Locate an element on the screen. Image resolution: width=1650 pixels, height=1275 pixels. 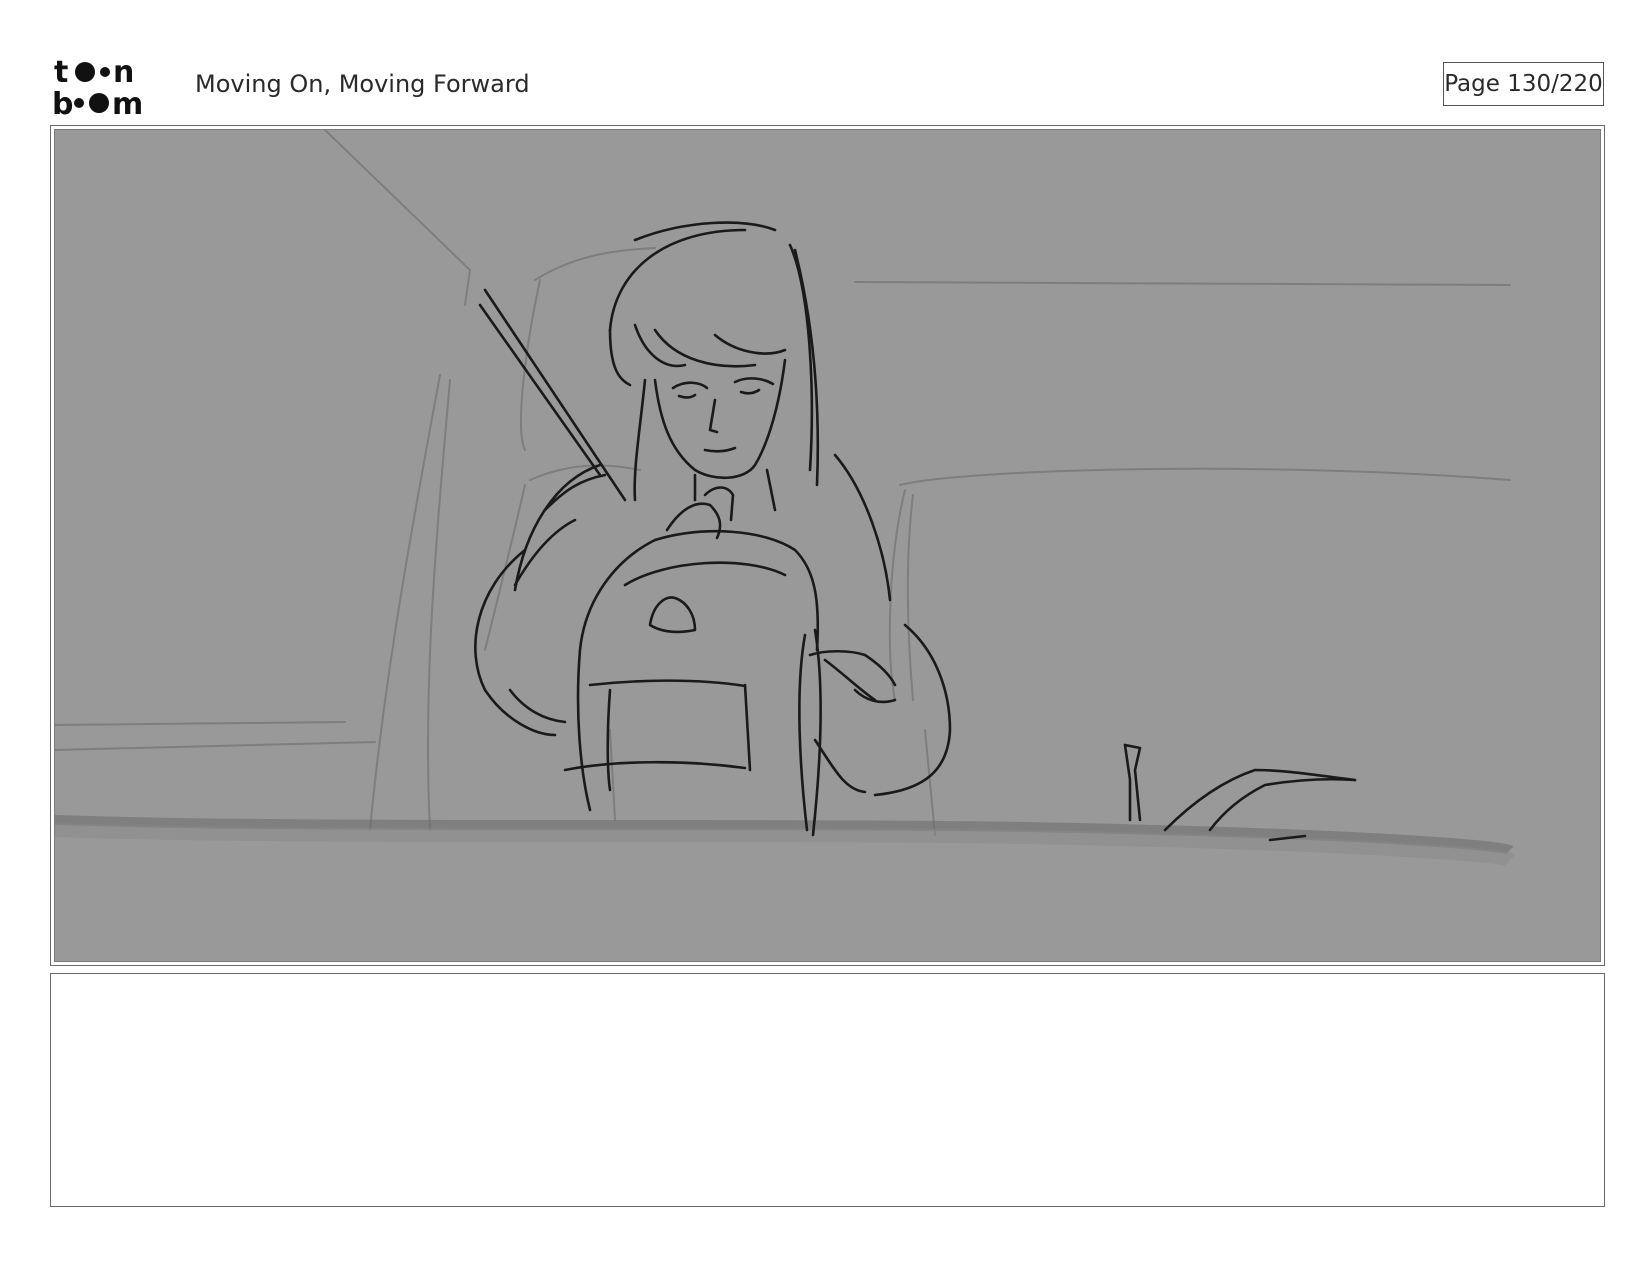
toon-boom-logo: t n b m is located at coordinates (112, 88).